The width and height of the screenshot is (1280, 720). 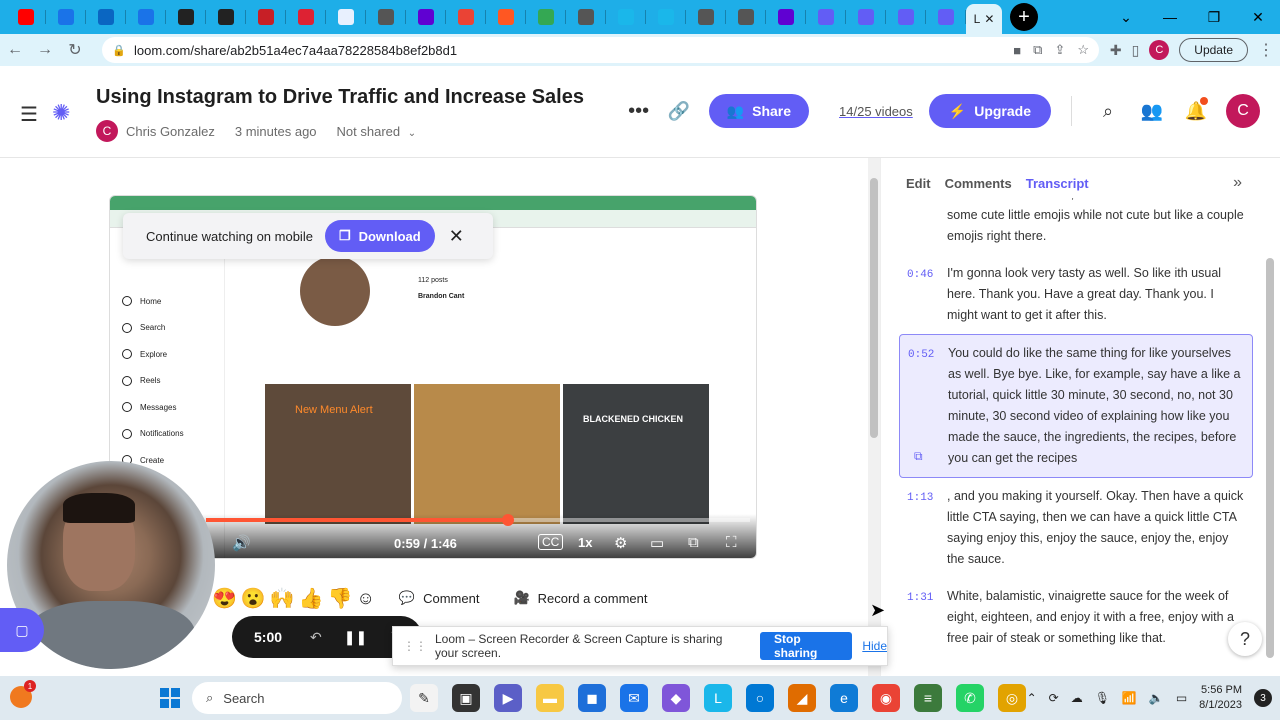 I want to click on main-scrollbar, so click(x=874, y=417).